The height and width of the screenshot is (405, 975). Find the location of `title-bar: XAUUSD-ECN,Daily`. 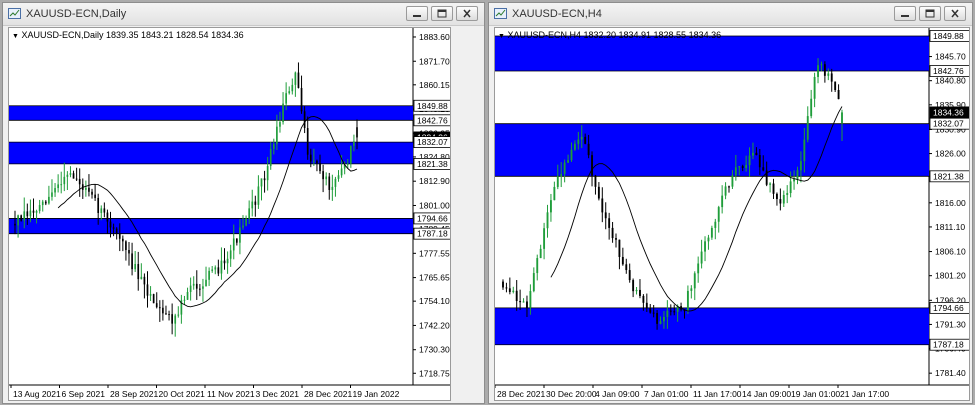

title-bar: XAUUSD-ECN,Daily is located at coordinates (243, 14).